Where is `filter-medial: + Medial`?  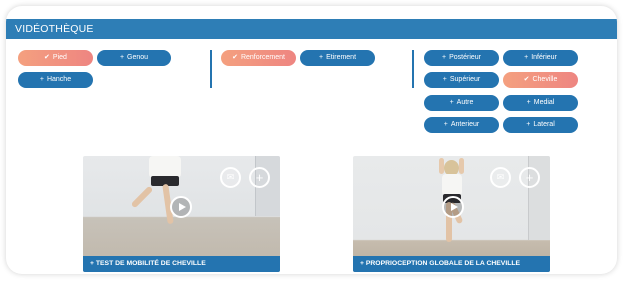 filter-medial: + Medial is located at coordinates (540, 103).